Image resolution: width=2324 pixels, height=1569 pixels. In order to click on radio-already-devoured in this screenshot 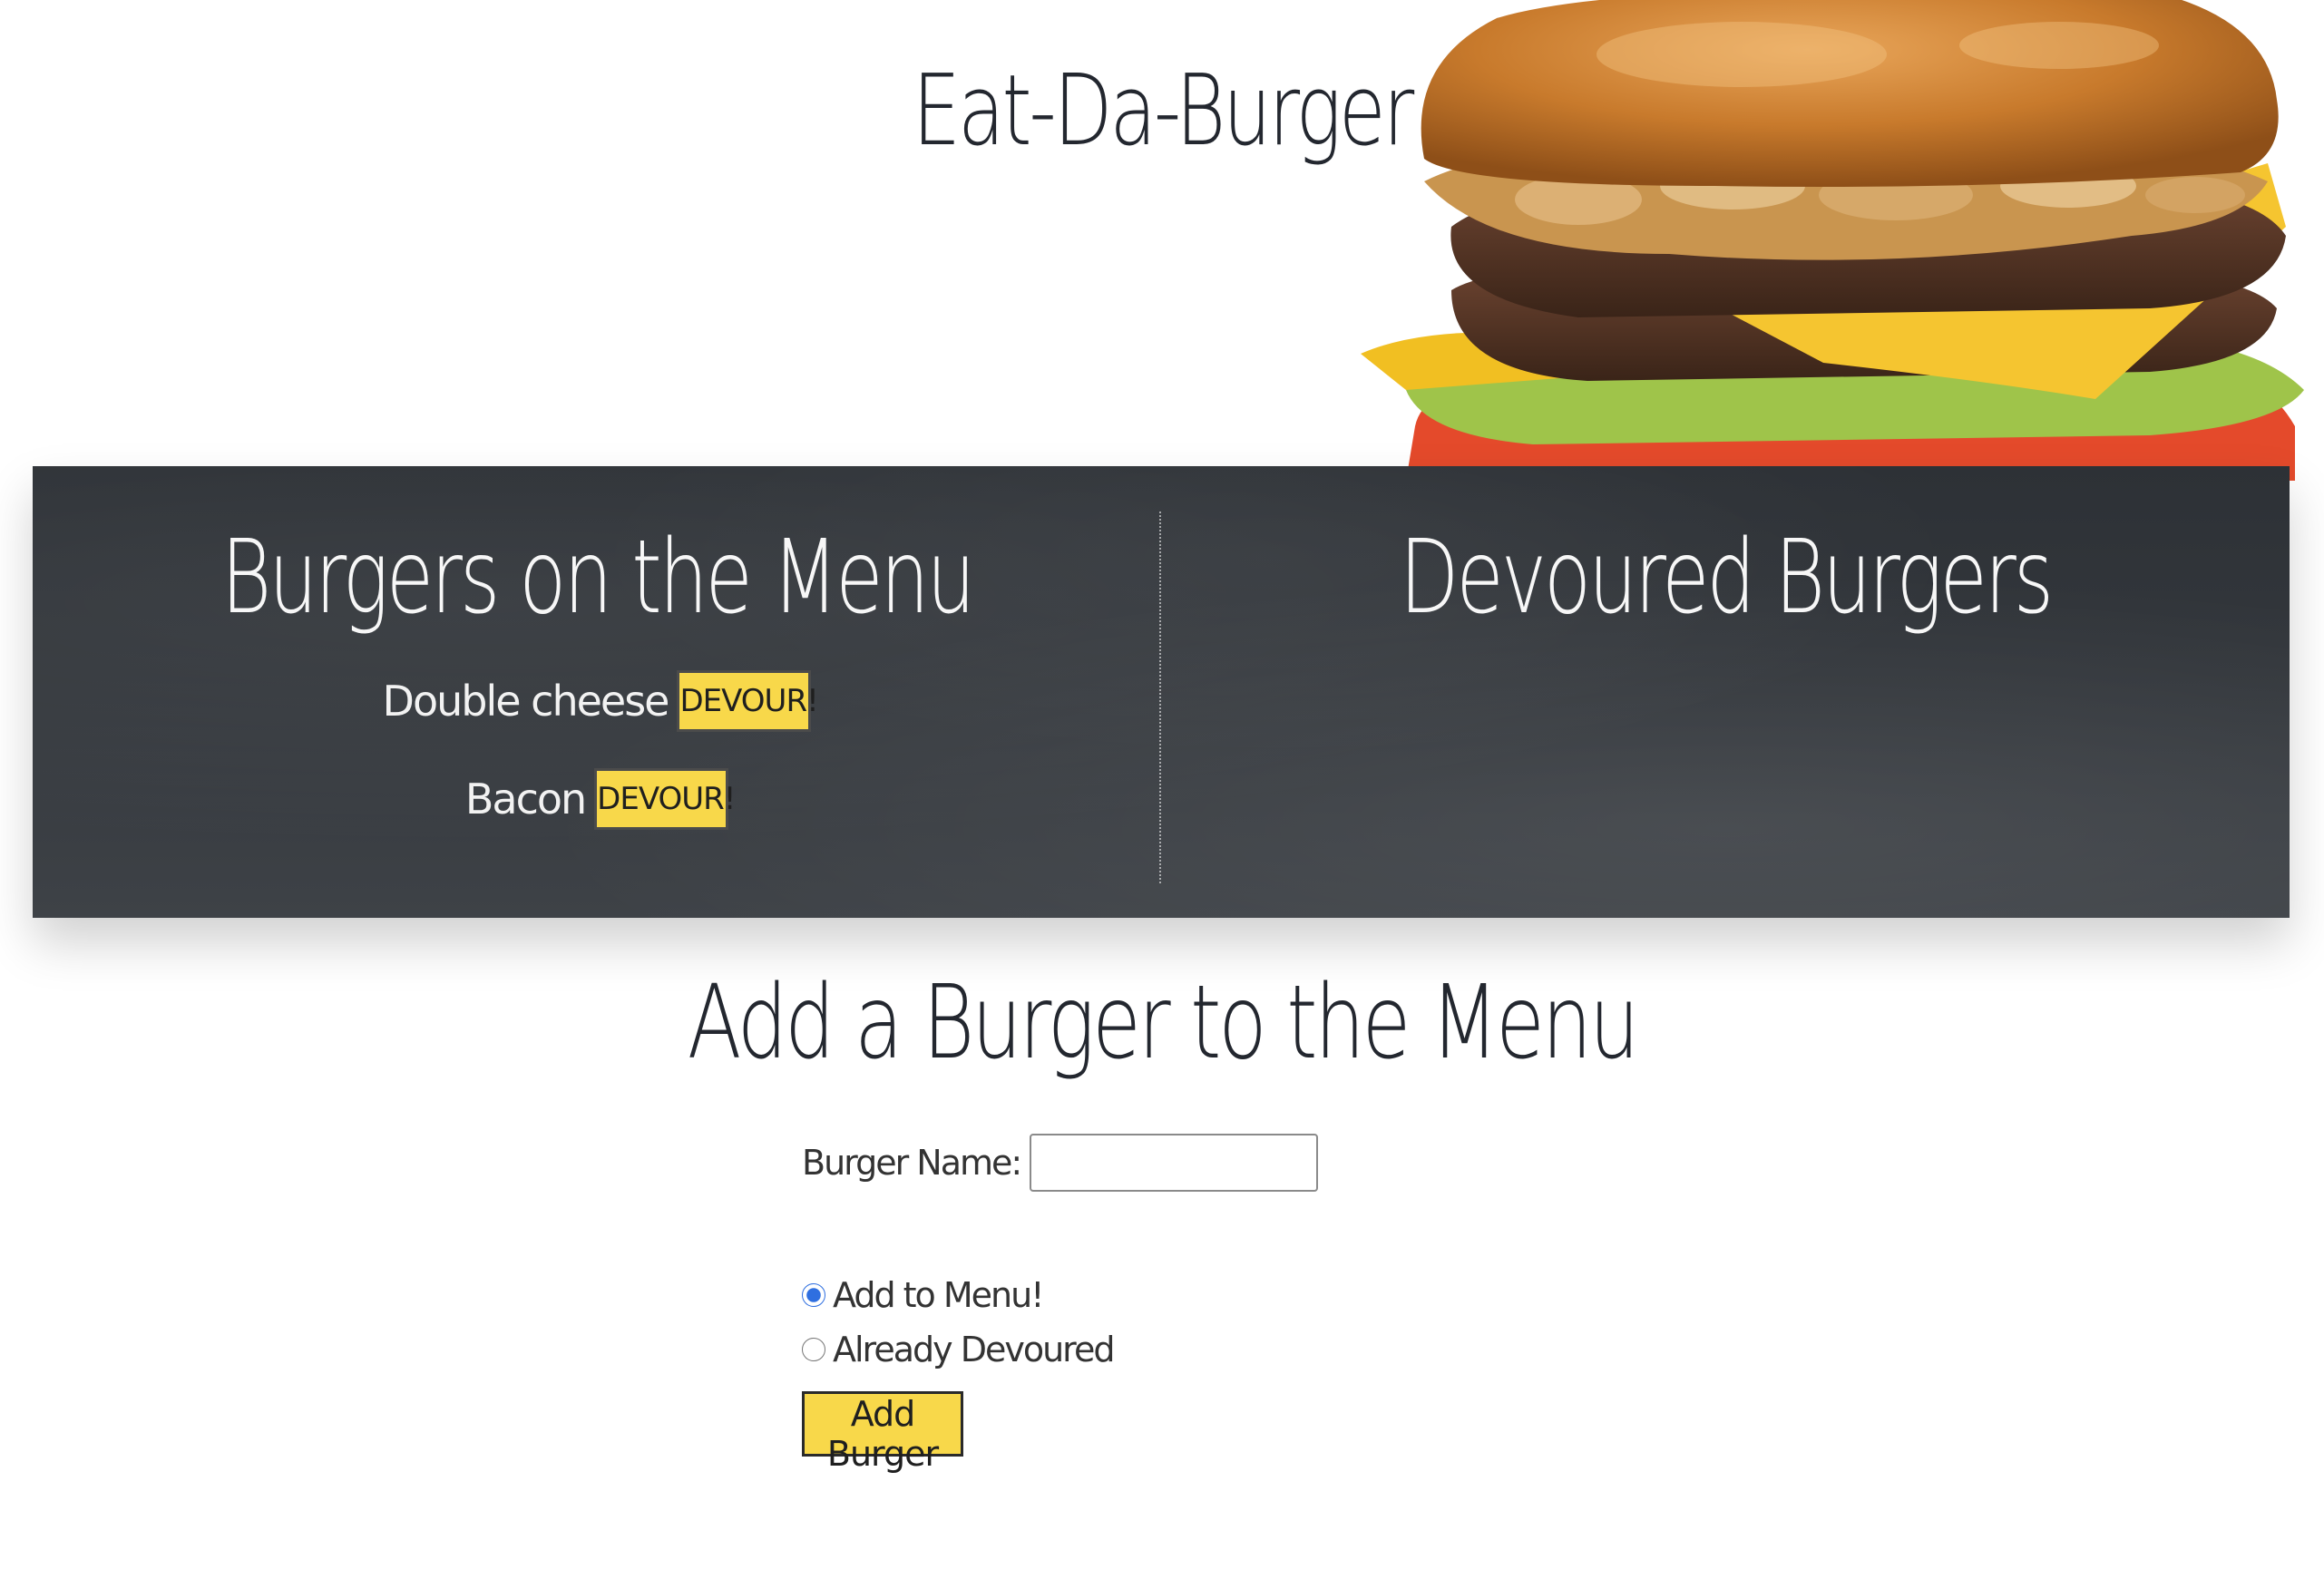, I will do `click(813, 1349)`.